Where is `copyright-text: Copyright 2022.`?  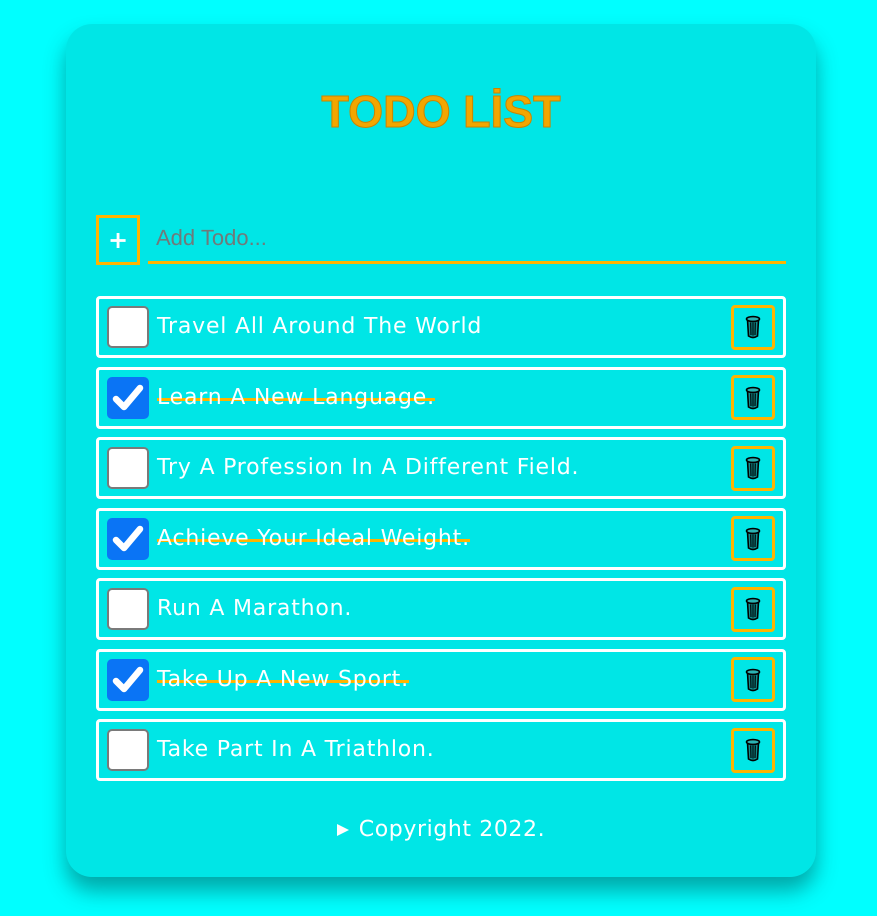 copyright-text: Copyright 2022. is located at coordinates (452, 830).